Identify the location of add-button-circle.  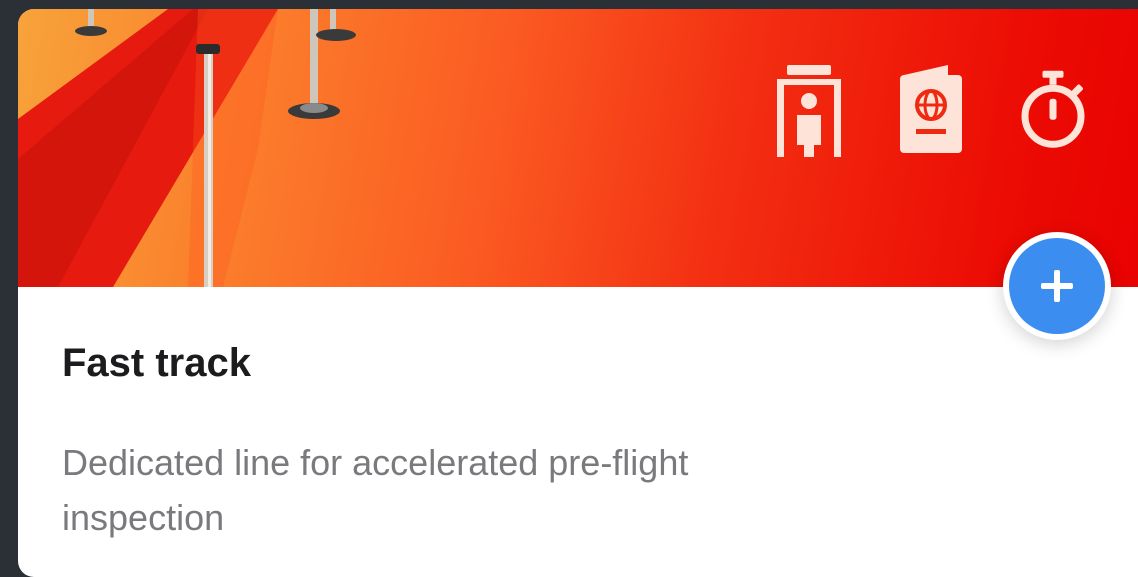
(1057, 286).